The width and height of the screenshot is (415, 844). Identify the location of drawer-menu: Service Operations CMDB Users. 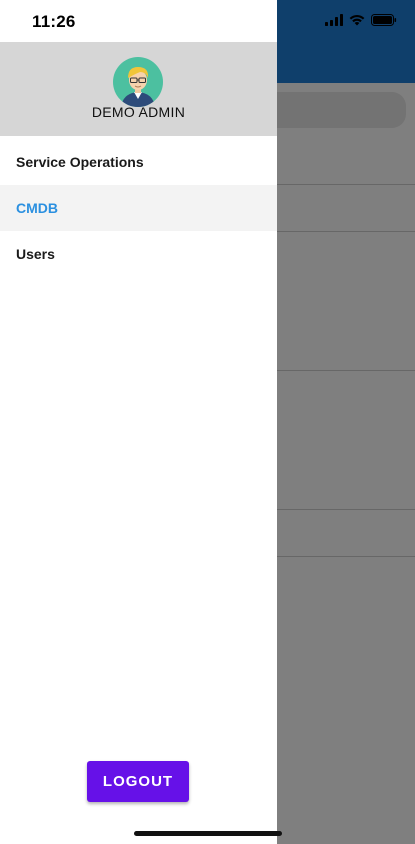
(138, 208).